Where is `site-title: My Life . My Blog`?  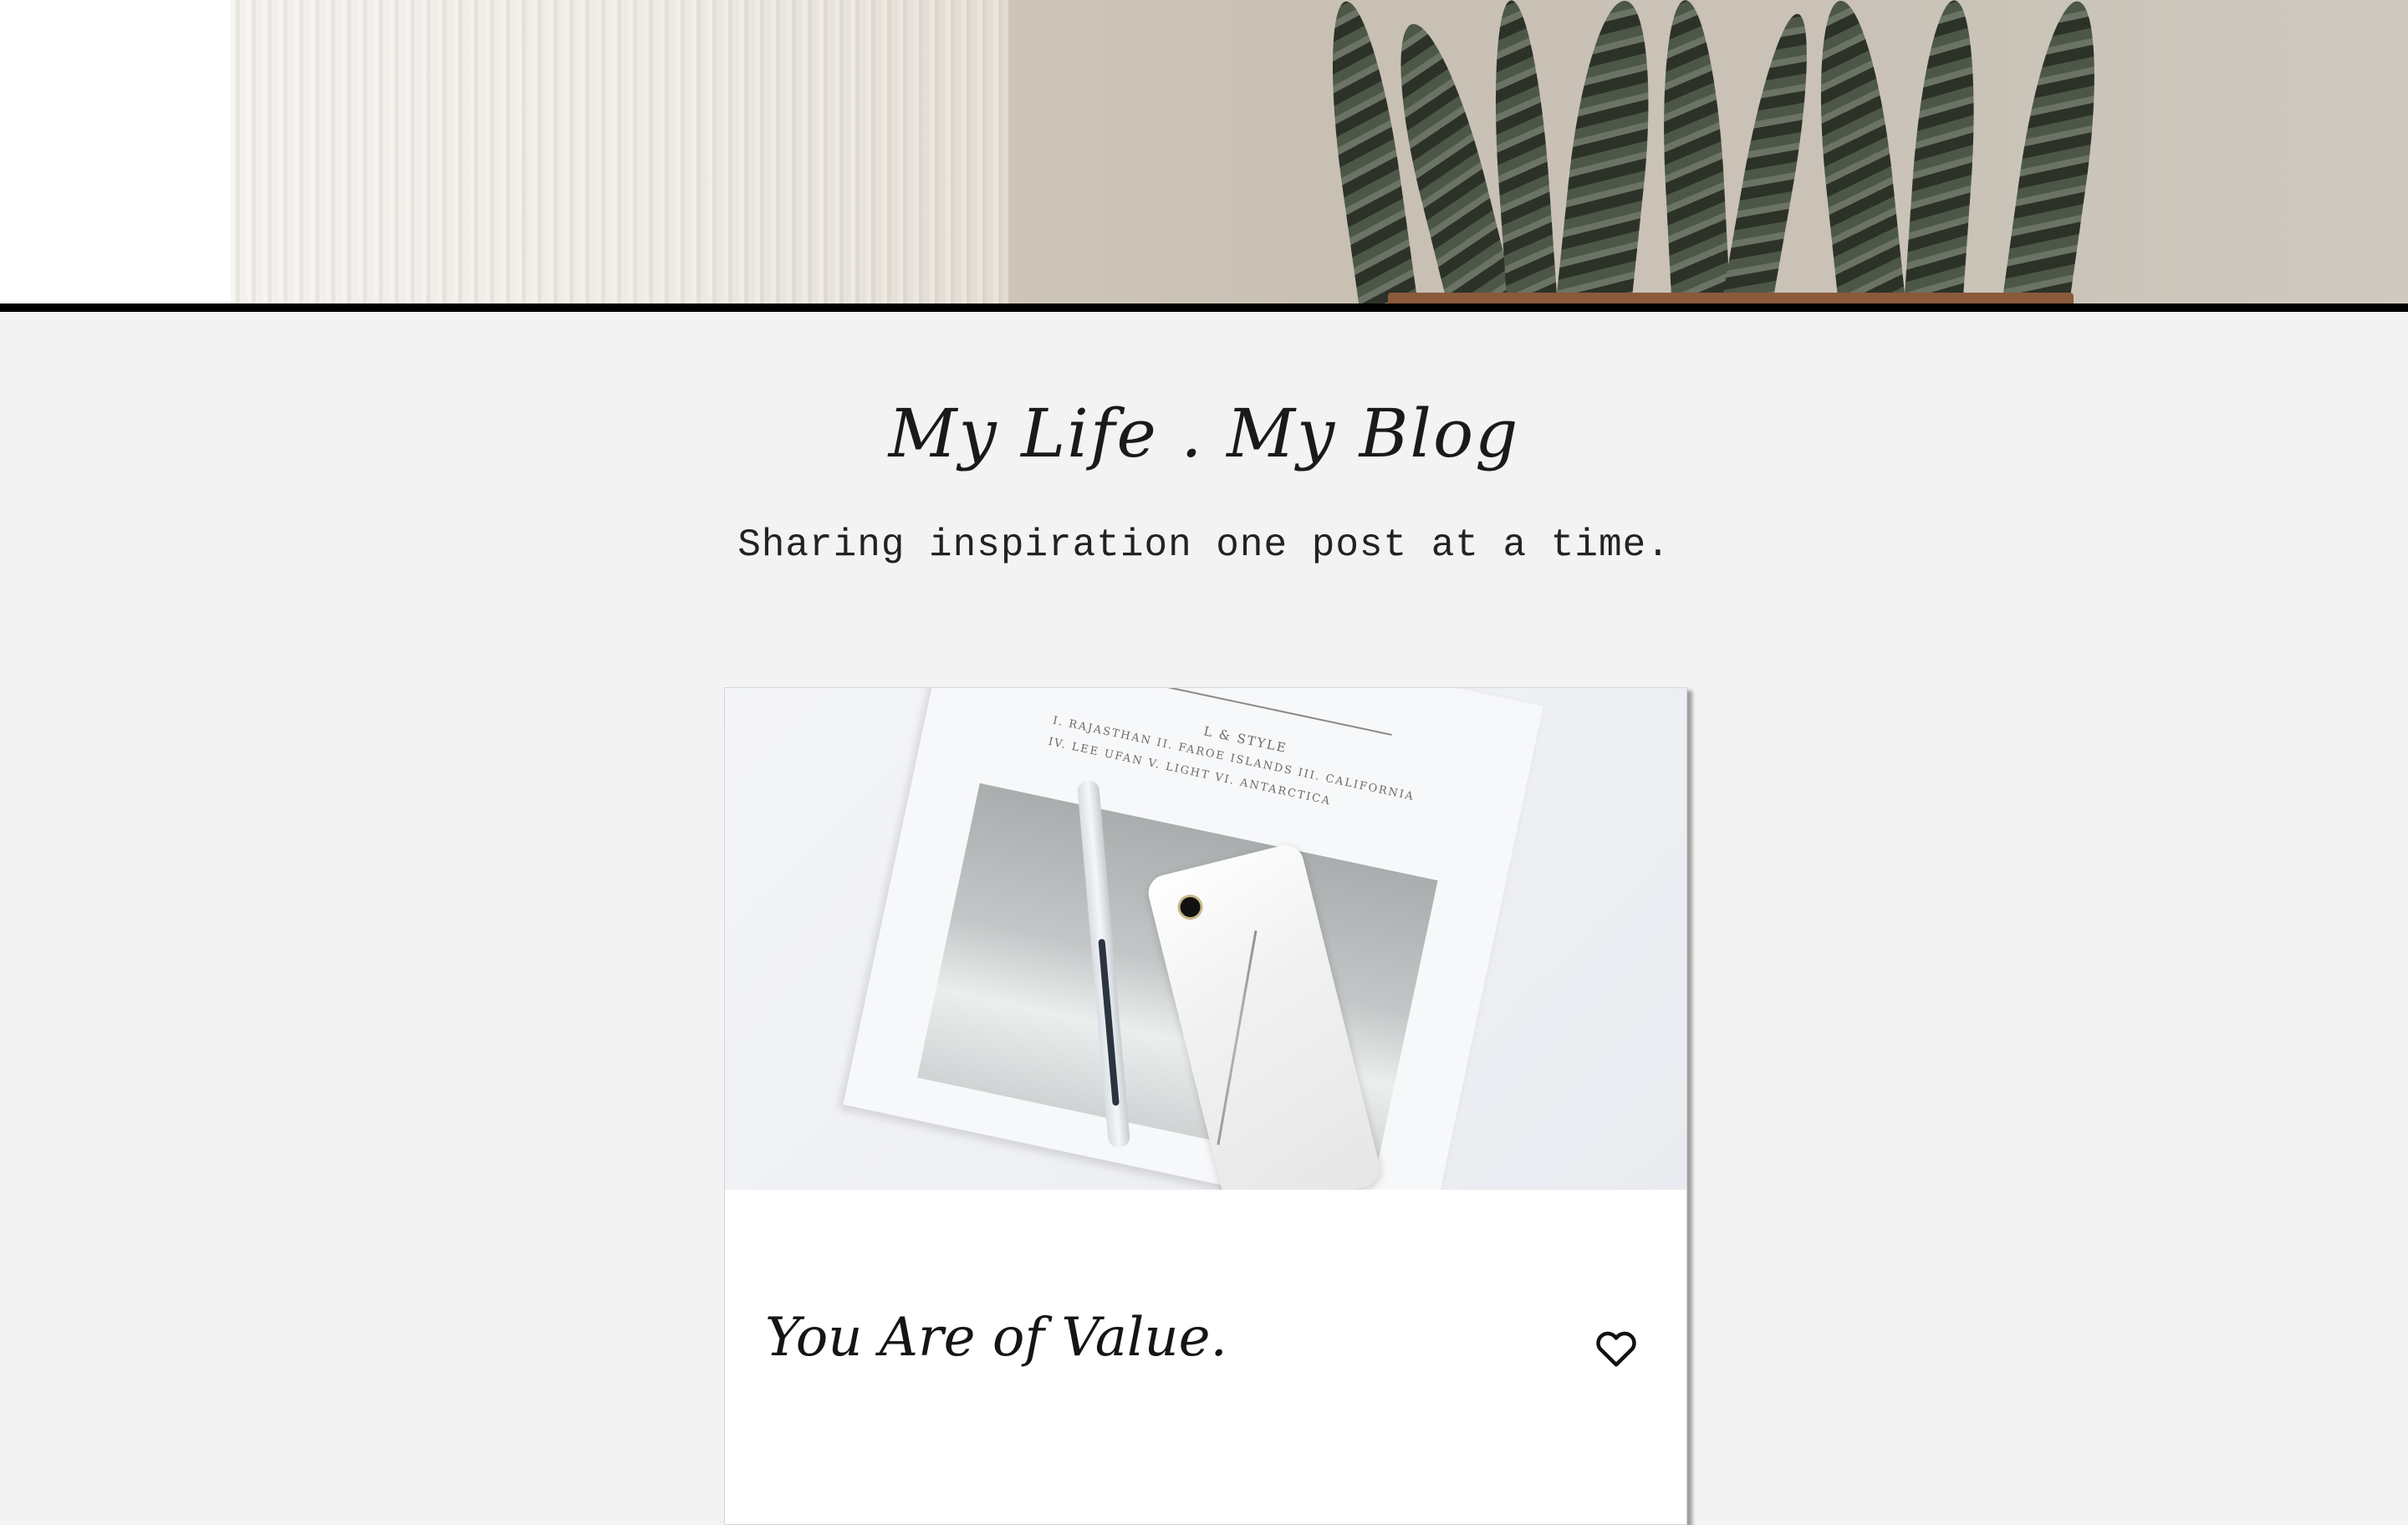 site-title: My Life . My Blog is located at coordinates (1204, 433).